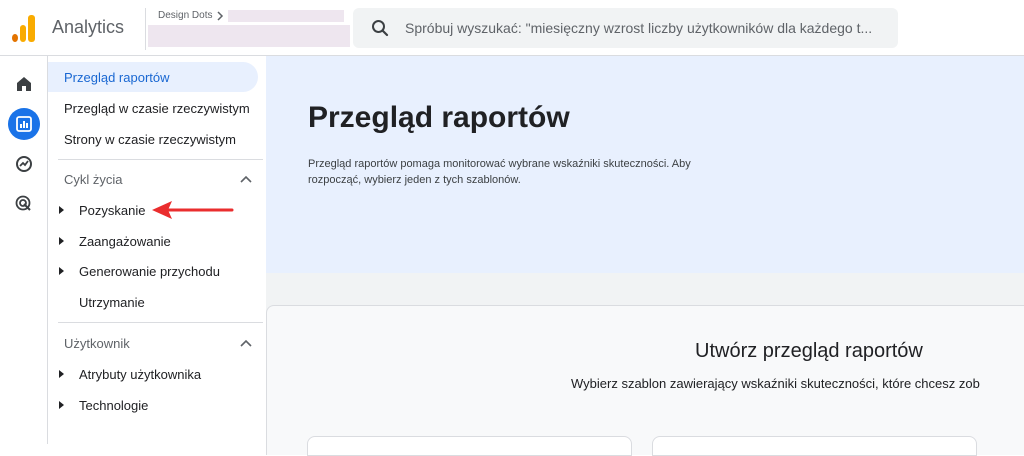 The image size is (1024, 456). I want to click on nav-label: Generowanie przychodu, so click(149, 271).